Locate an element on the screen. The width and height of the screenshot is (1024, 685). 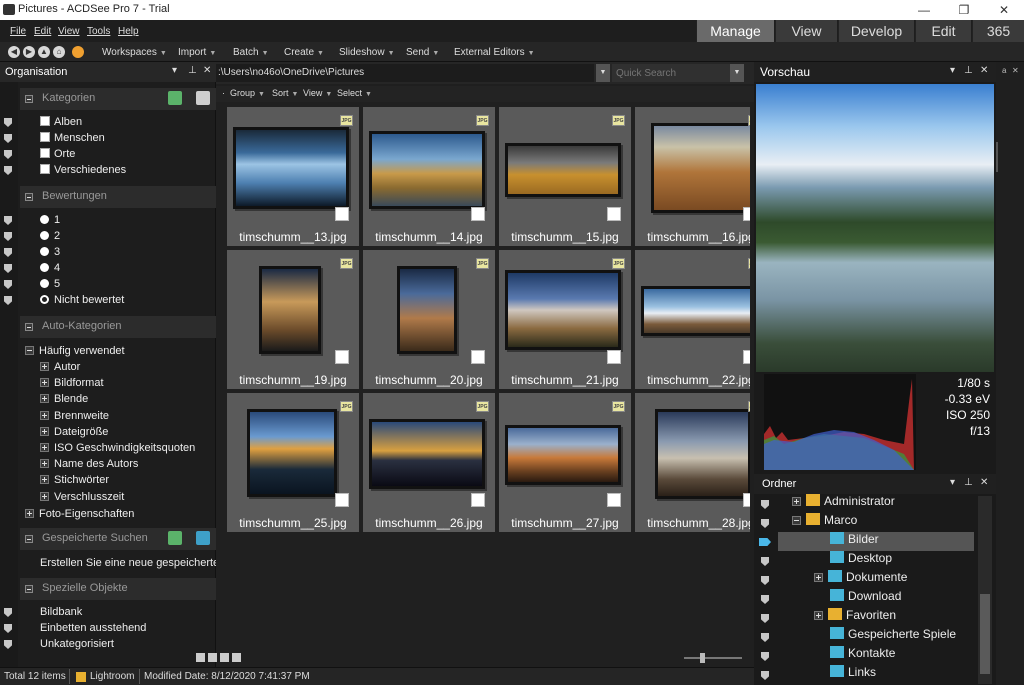
folder-gespeicherte-spiele: Gespeicherte Spiele is located at coordinates (876, 636).